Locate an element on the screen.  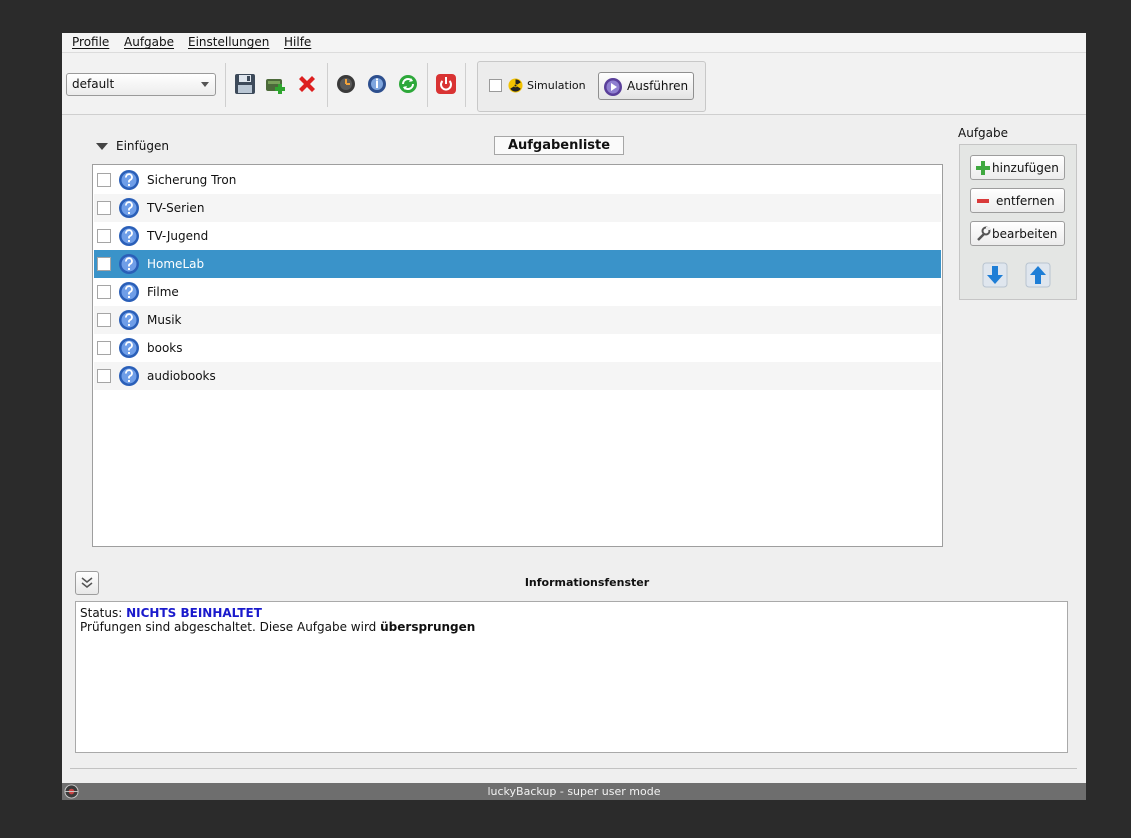
task-panel-title: Aufgabe is located at coordinates (983, 133).